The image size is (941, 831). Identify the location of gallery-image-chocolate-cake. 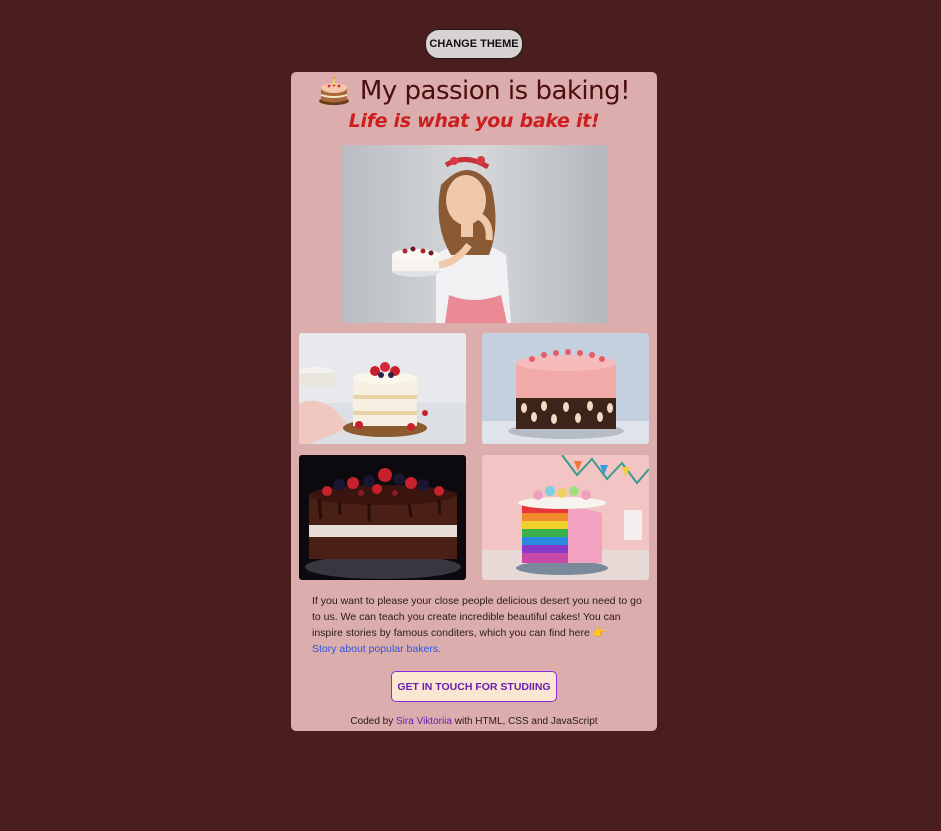
(382, 517).